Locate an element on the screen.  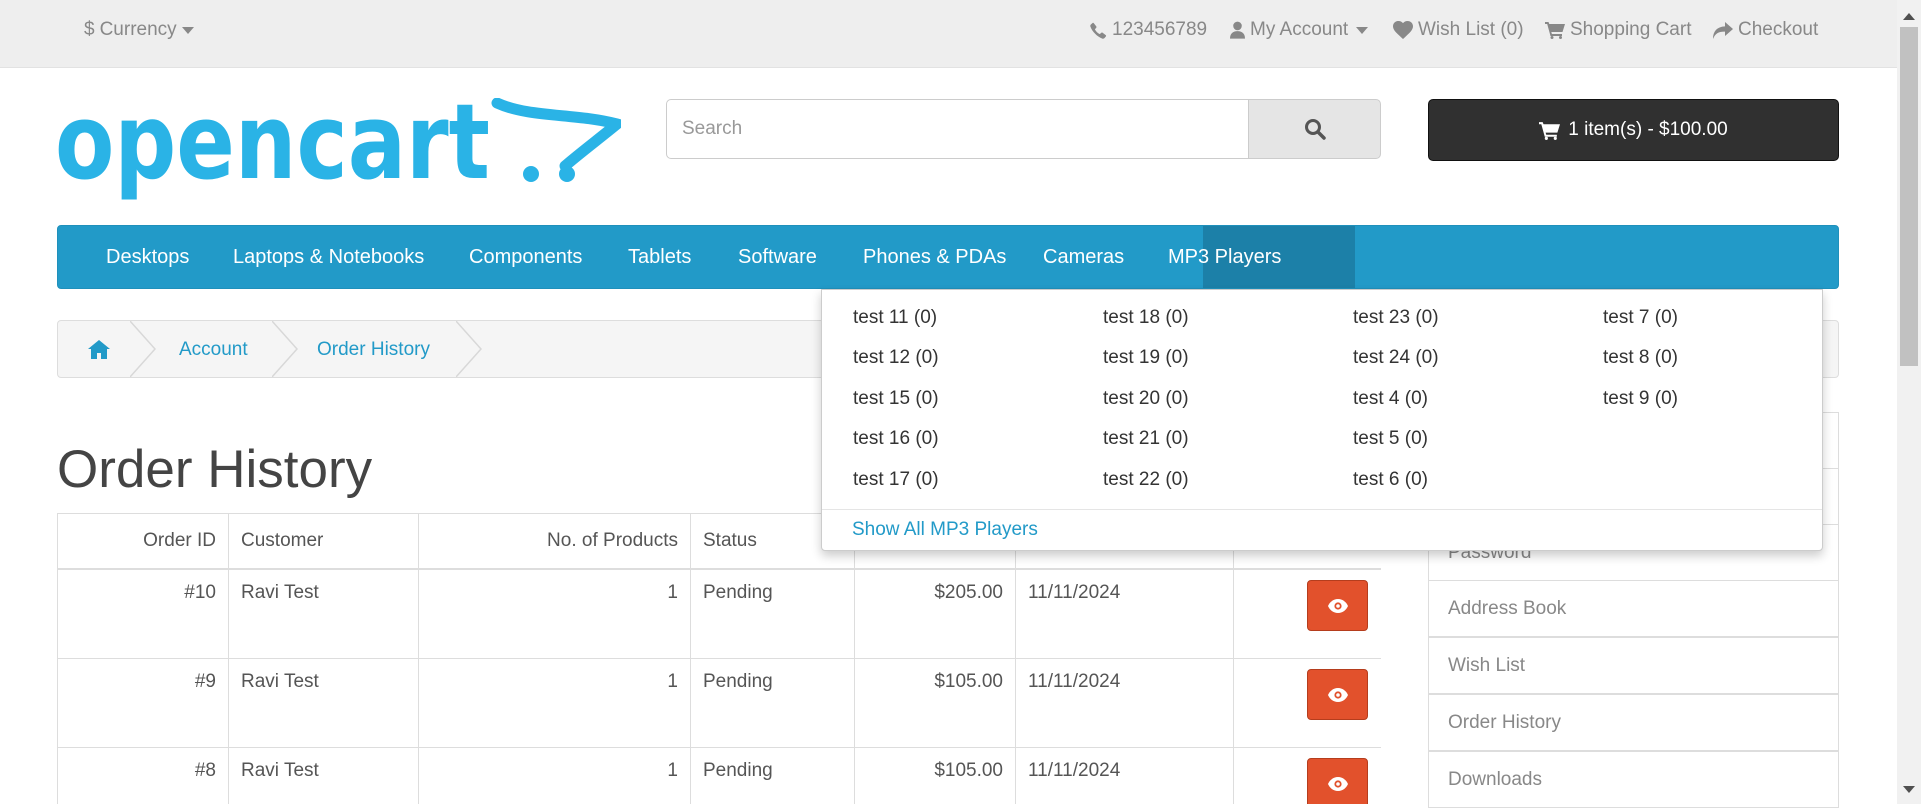
dropdown-item: test 7 (0) is located at coordinates (1640, 318).